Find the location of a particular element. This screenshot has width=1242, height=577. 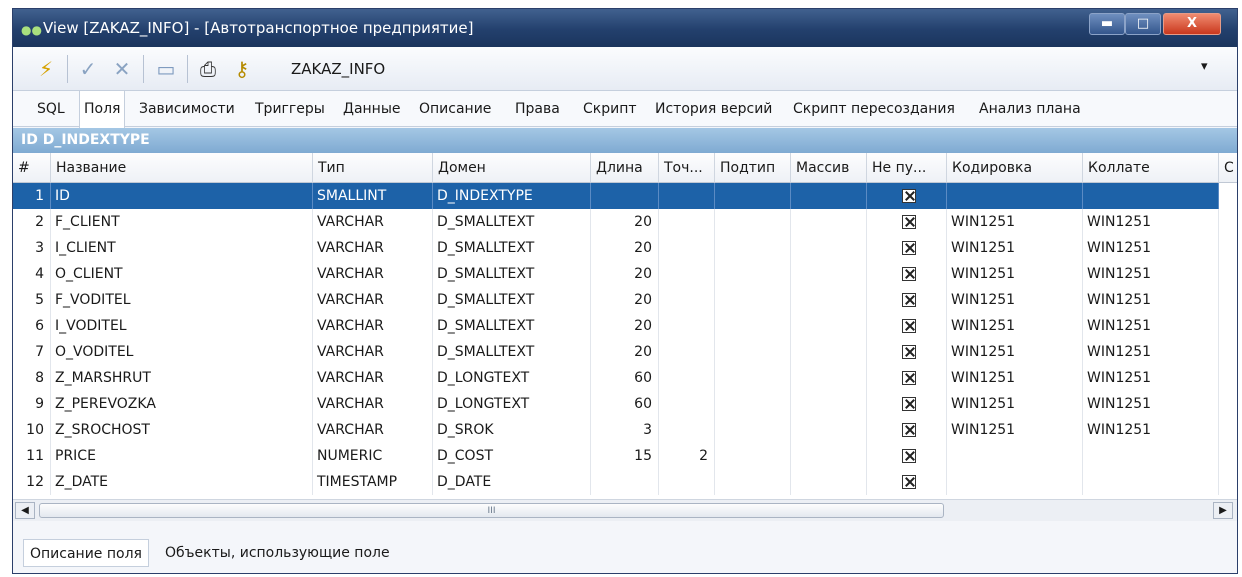

grid-cell: F_CLIENT is located at coordinates (182, 222).